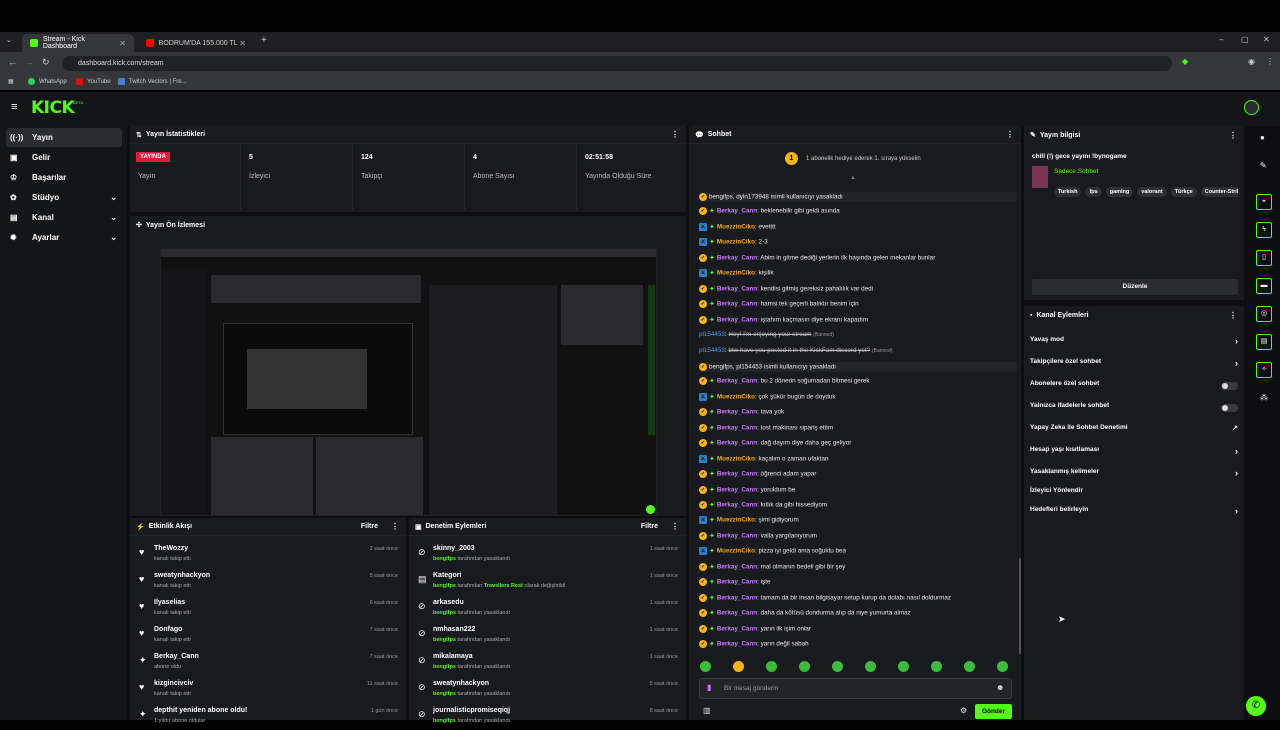 Image resolution: width=1280 pixels, height=730 pixels. Describe the element at coordinates (1264, 370) in the screenshot. I see `toolbar-wrench-icon: ✧` at that location.